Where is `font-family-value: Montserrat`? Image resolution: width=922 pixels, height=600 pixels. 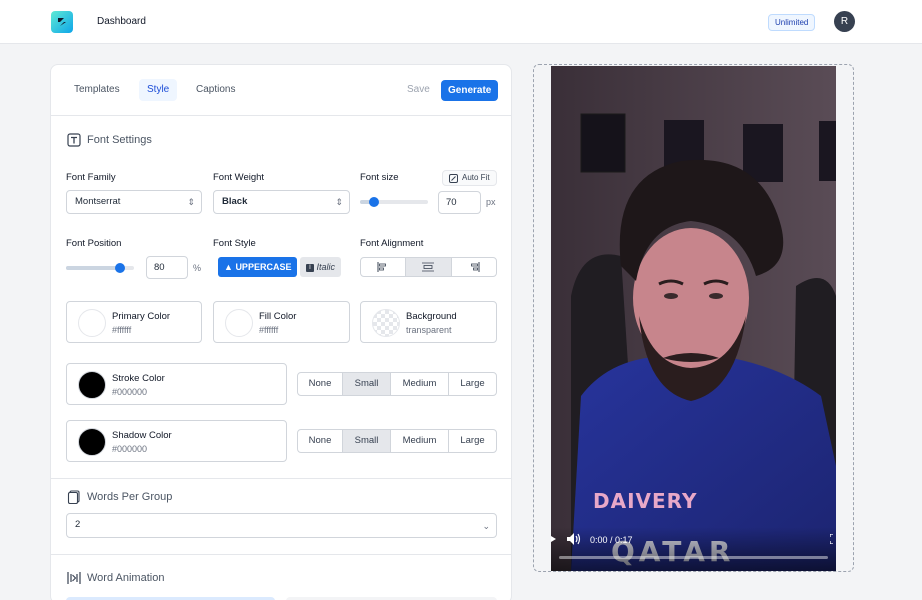 font-family-value: Montserrat is located at coordinates (98, 201).